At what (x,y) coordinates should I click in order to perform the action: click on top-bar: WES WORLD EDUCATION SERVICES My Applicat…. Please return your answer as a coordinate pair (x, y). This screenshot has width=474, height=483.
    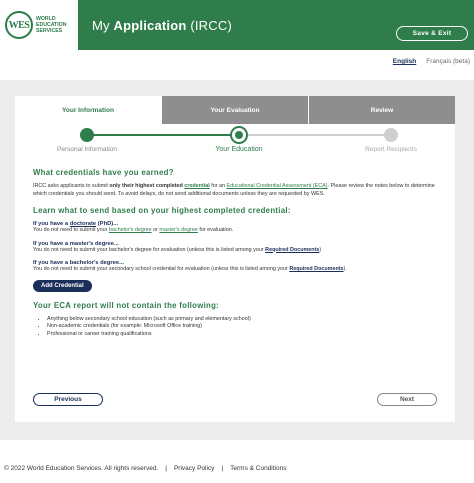
    Looking at the image, I should click on (237, 25).